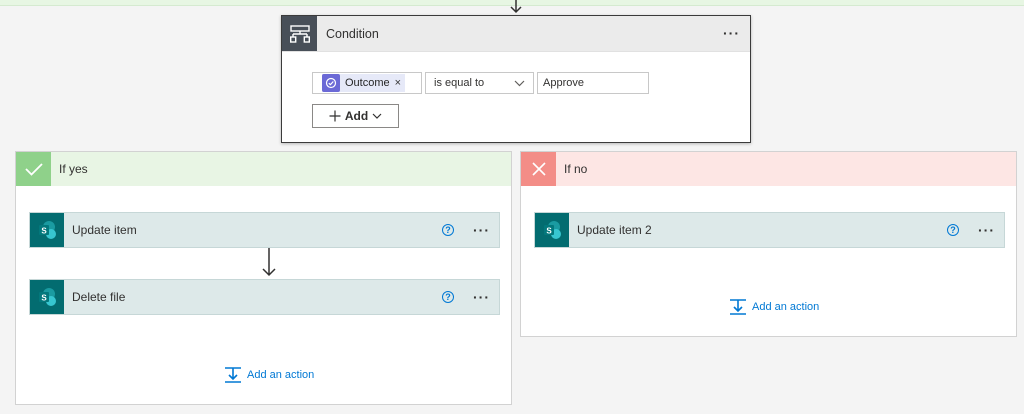  I want to click on outcome-token: Outcome ×, so click(364, 83).